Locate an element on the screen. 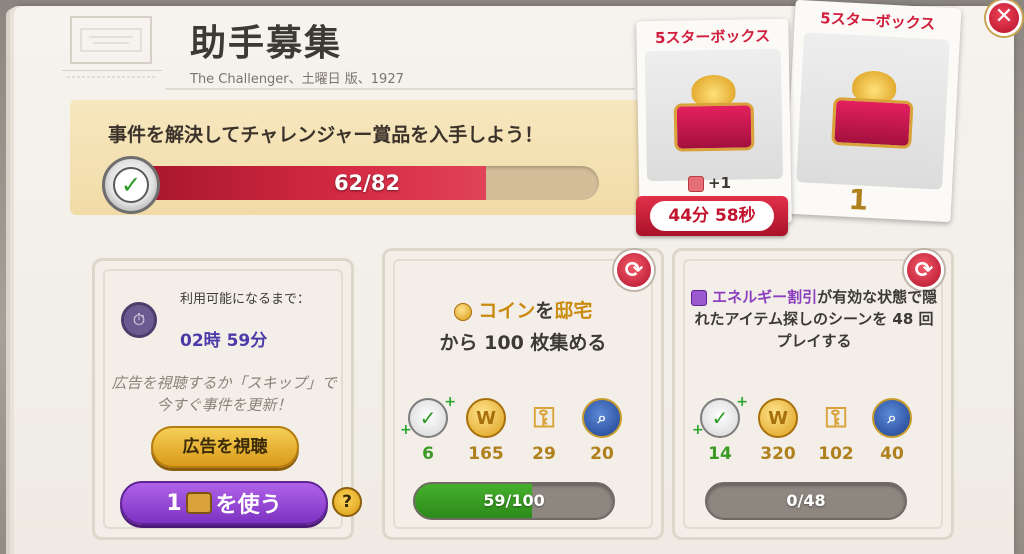 This screenshot has height=554, width=1024. available-label: 利用可能になるまで： is located at coordinates (245, 299).